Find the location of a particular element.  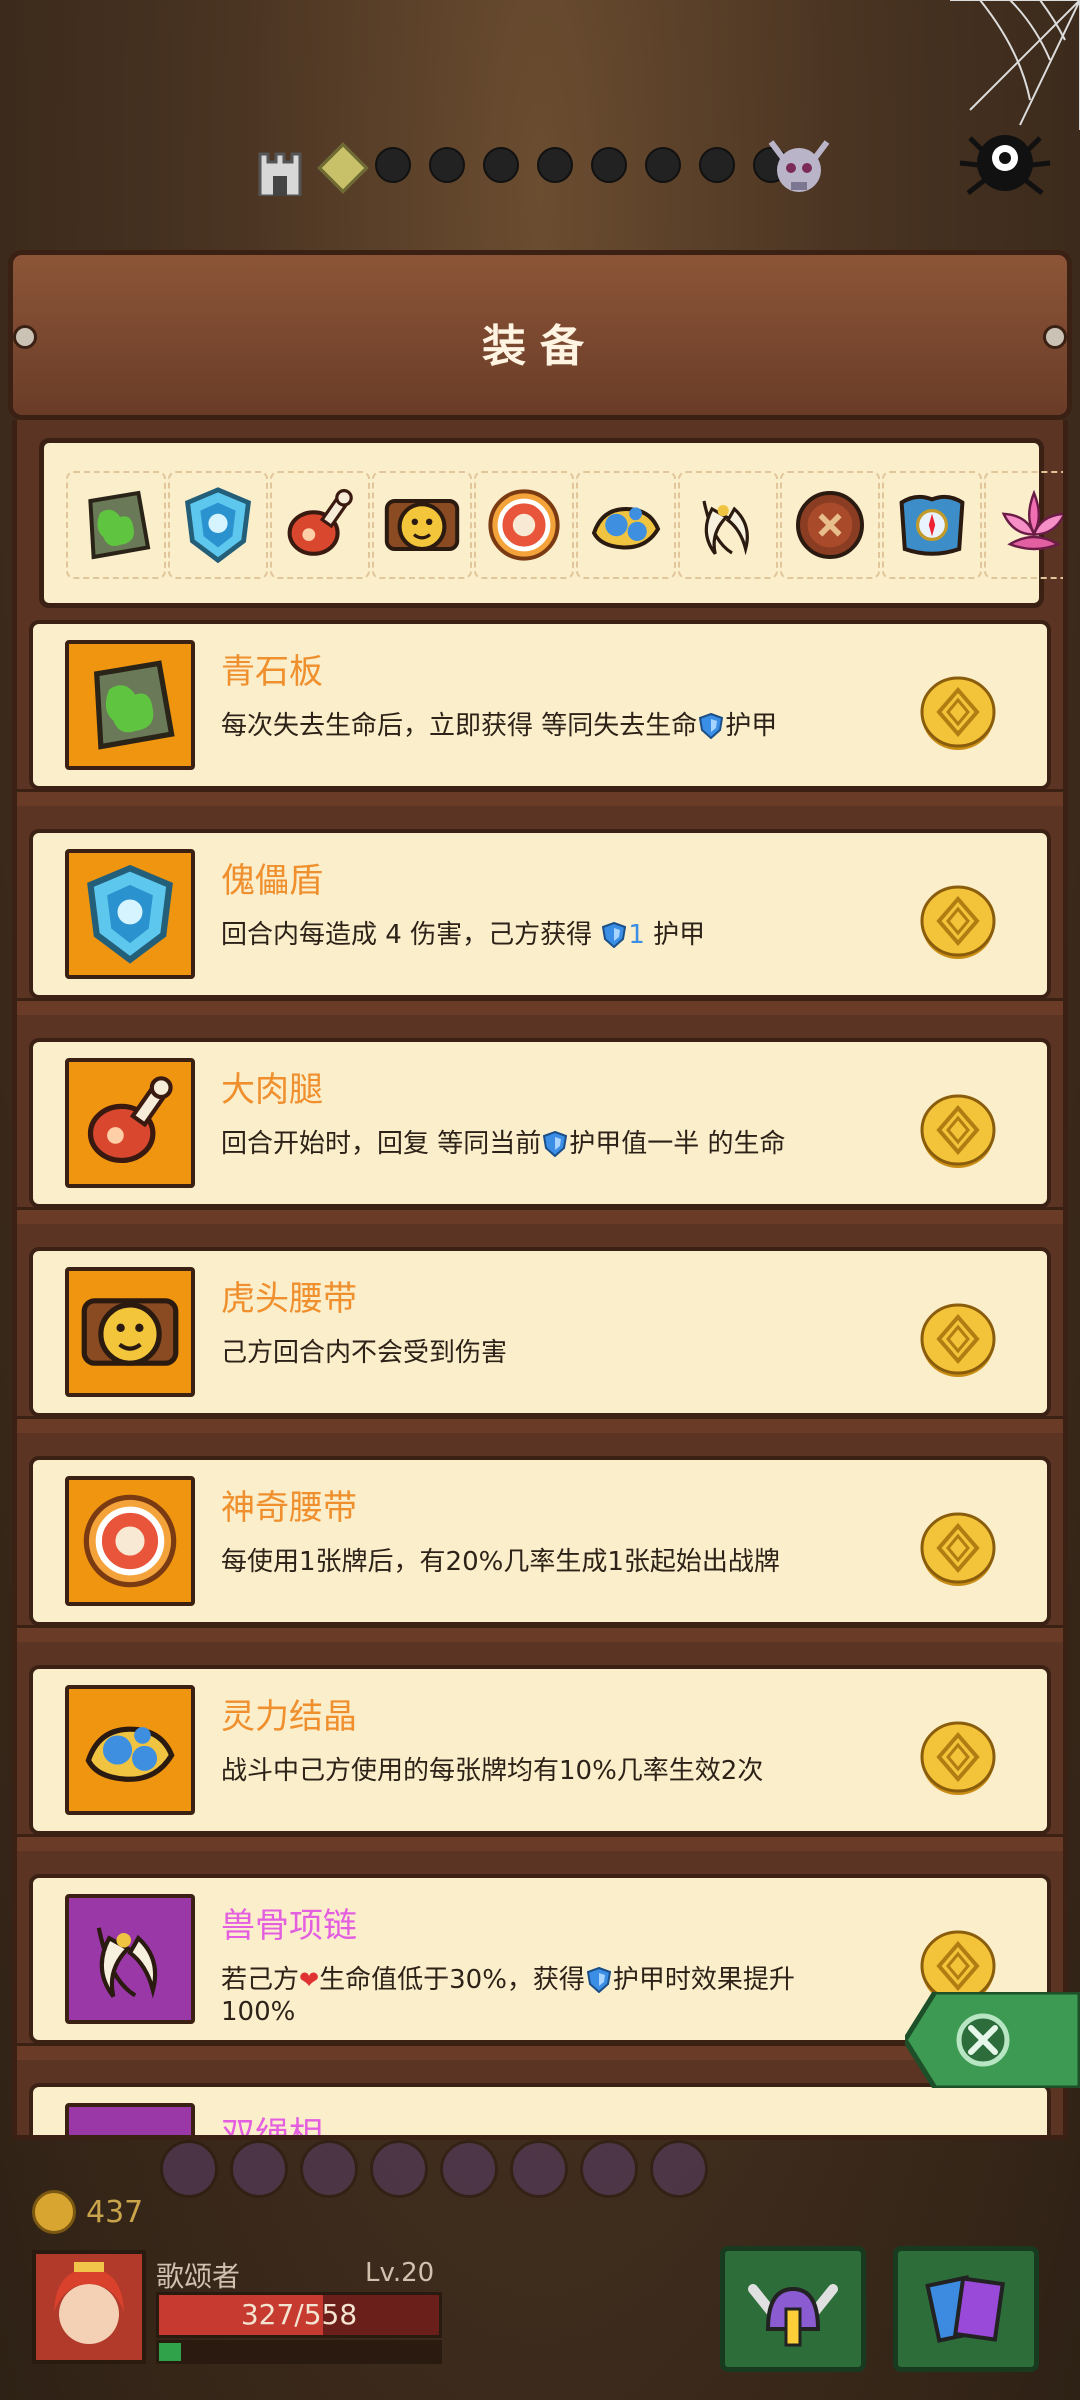

equipment-description: 每次失去生命后，立即获得 等同失去生命 护甲 is located at coordinates (531, 726).